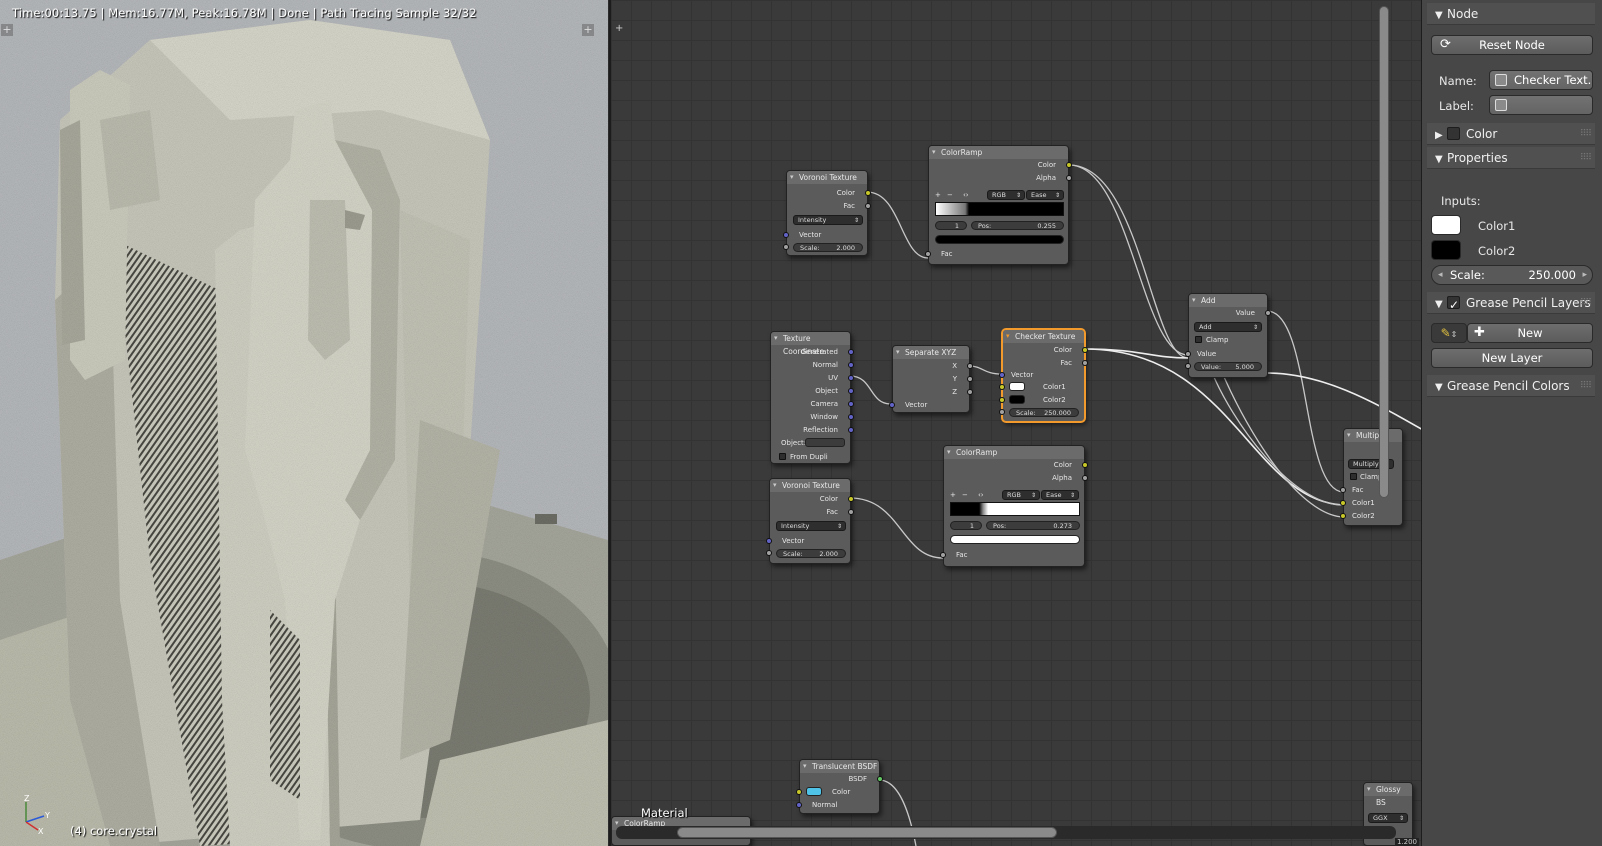 The width and height of the screenshot is (1602, 846). Describe the element at coordinates (867, 832) in the screenshot. I see `horizontal-scrollbar` at that location.